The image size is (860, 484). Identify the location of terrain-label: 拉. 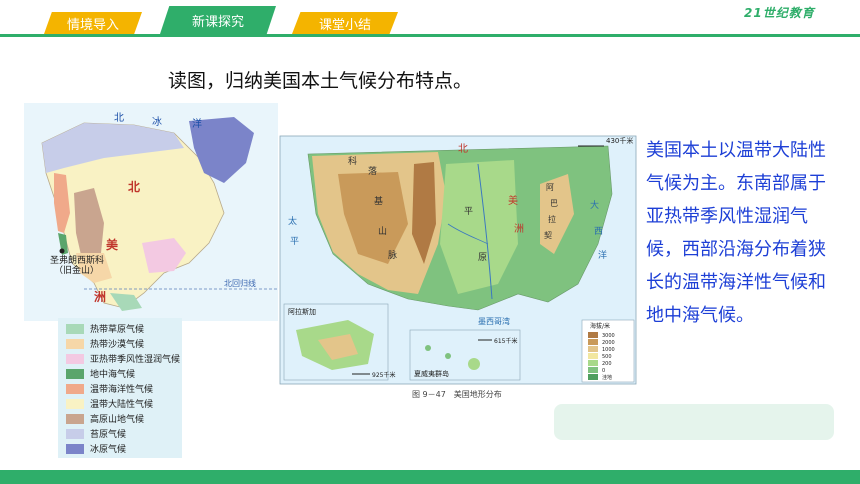
(552, 219).